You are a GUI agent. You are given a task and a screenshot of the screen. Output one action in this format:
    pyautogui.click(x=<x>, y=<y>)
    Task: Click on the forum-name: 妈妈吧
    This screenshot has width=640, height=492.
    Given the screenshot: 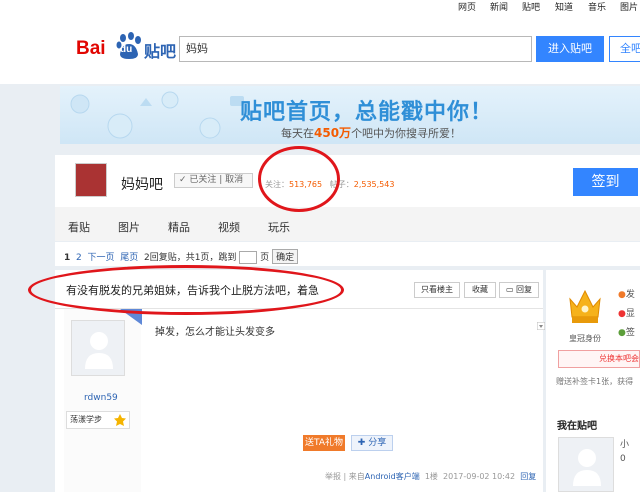 What is the action you would take?
    pyautogui.click(x=142, y=184)
    